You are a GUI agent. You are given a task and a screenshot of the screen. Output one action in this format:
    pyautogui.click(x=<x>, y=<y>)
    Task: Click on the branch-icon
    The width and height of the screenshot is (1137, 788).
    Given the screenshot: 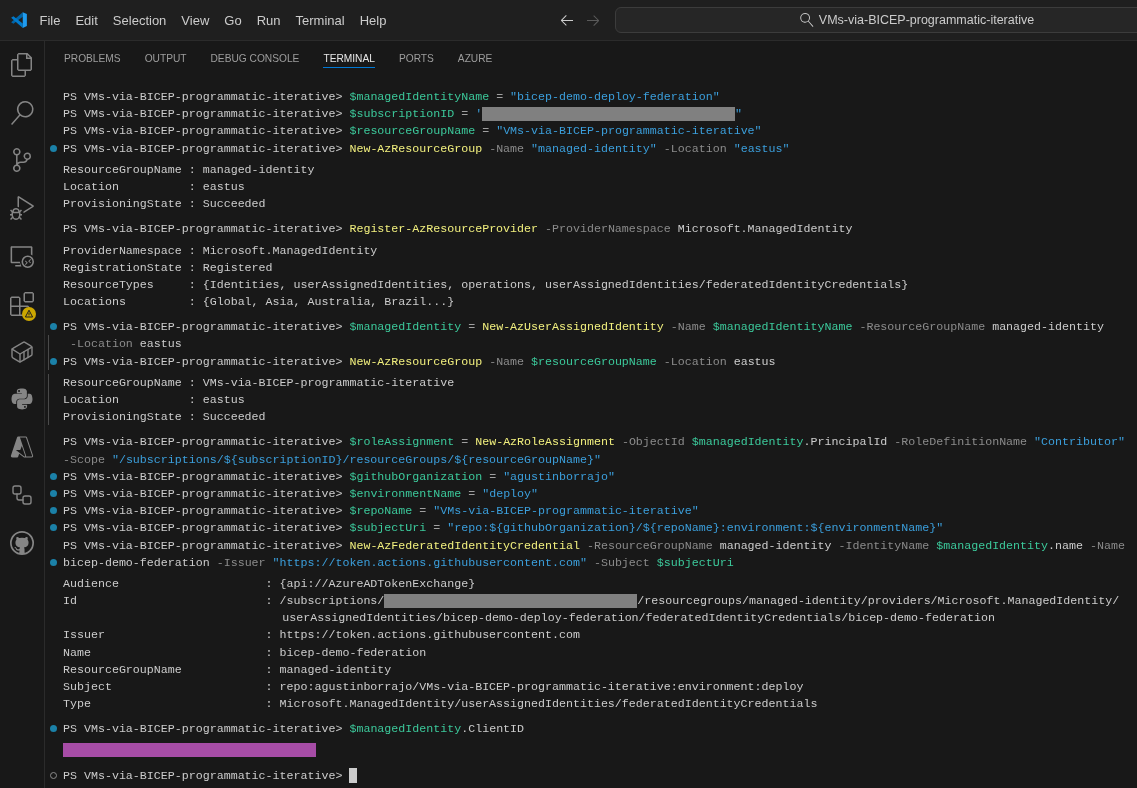 What is the action you would take?
    pyautogui.click(x=22, y=160)
    